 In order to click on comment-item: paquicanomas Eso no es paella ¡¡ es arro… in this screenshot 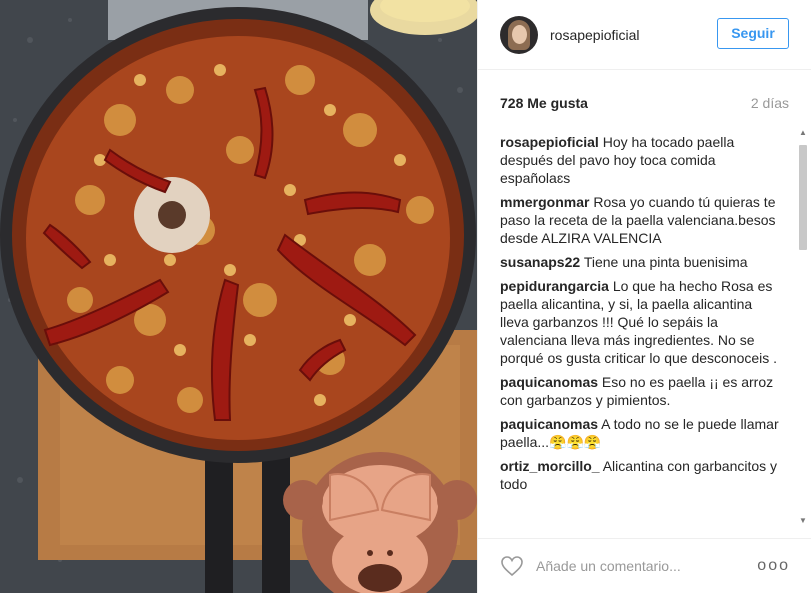, I will do `click(640, 391)`.